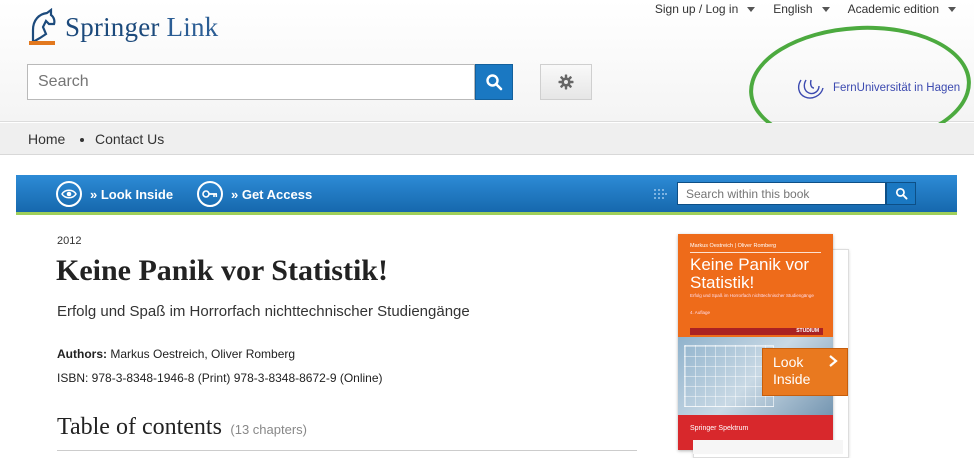 This screenshot has height=458, width=974. I want to click on search-input, so click(251, 82).